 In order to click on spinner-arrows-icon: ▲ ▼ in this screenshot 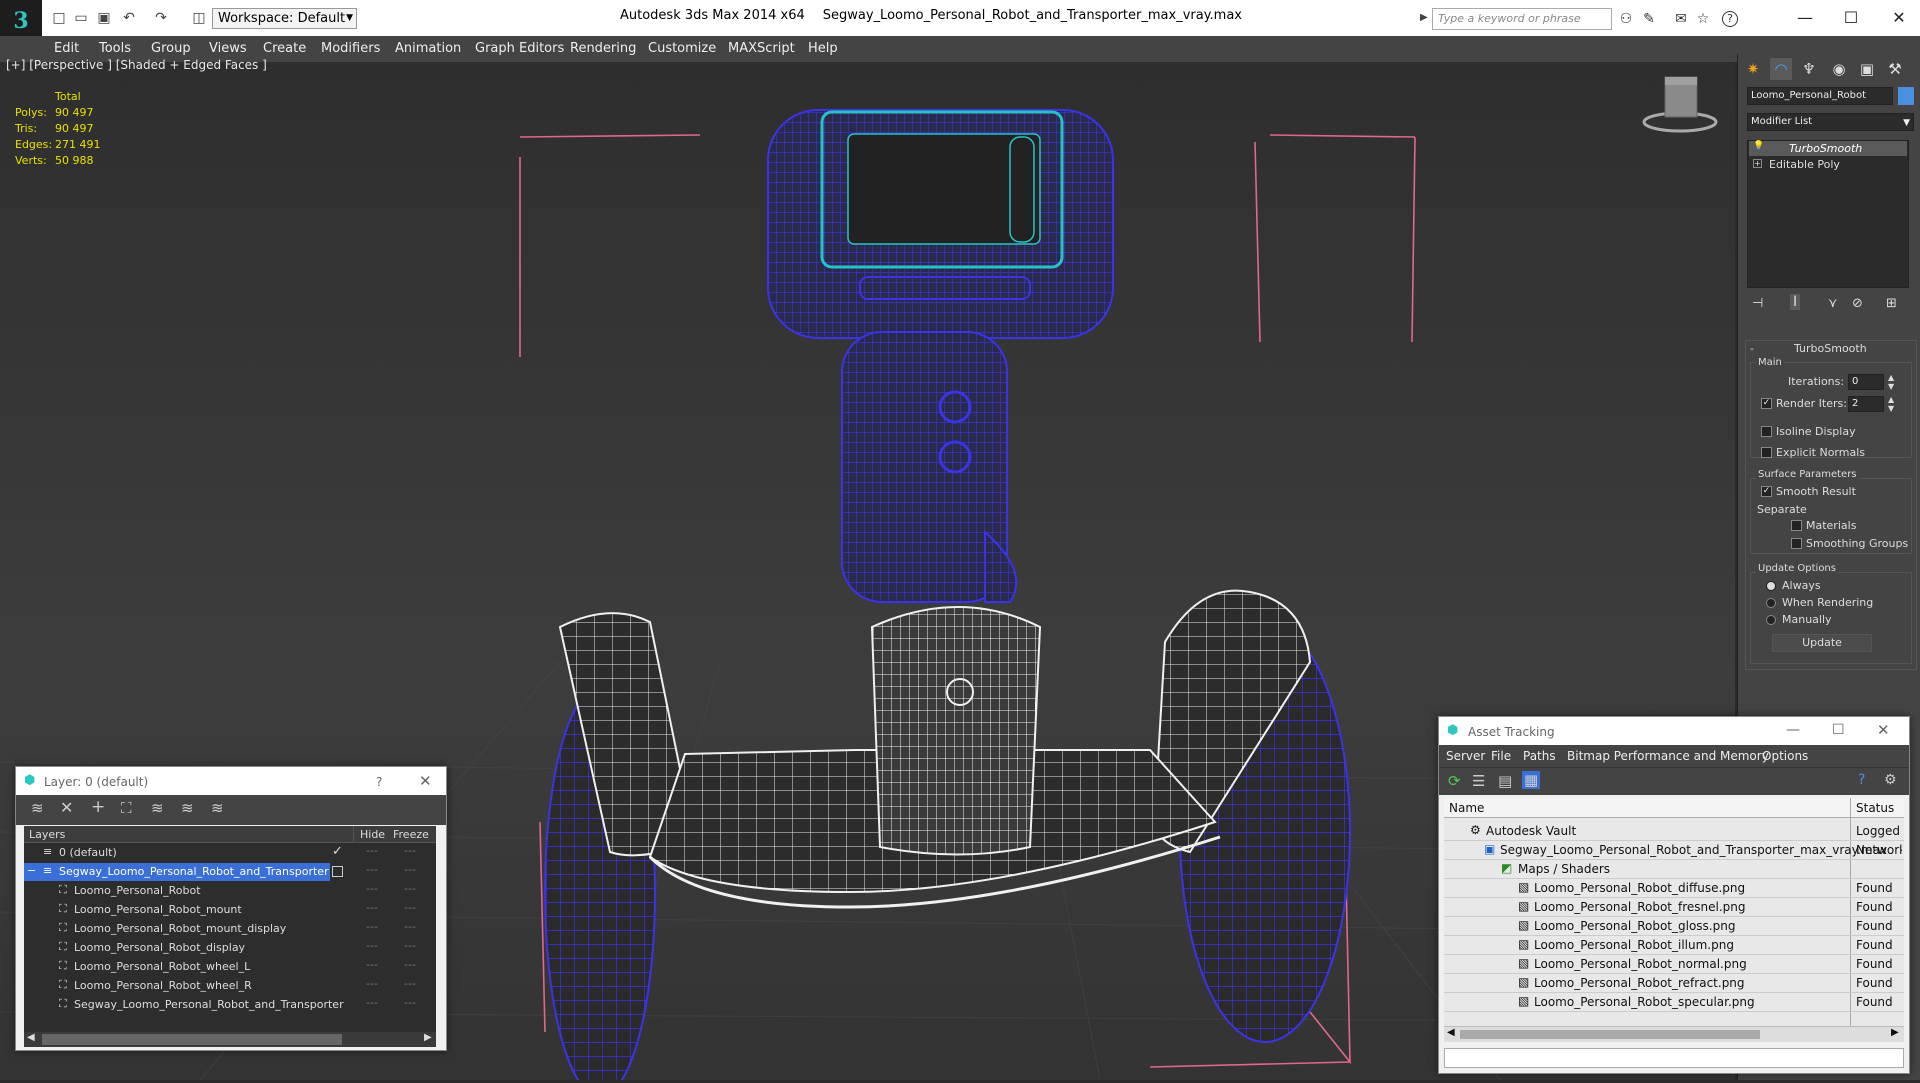, I will do `click(1891, 404)`.